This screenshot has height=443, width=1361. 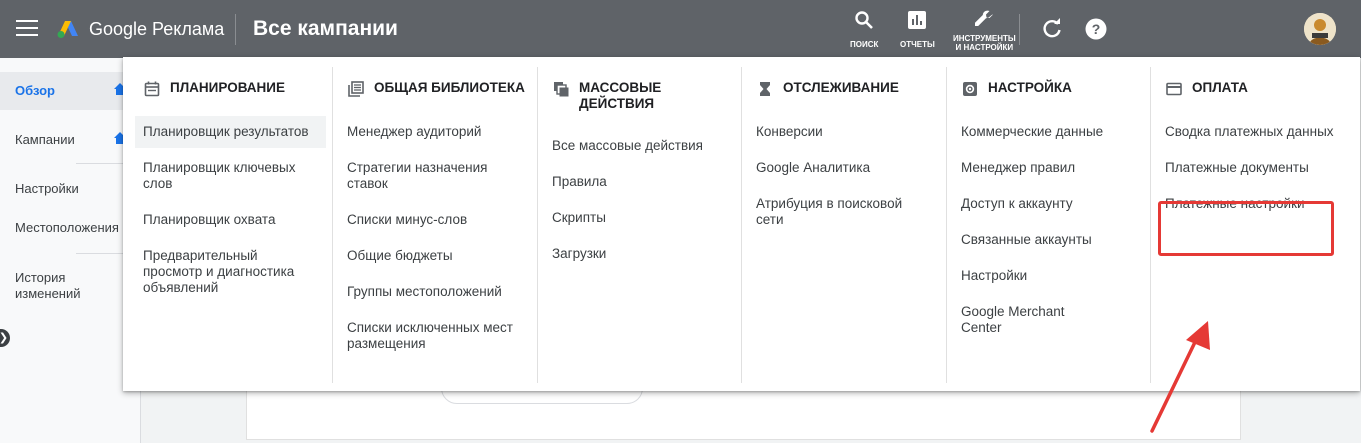 I want to click on column-header: Массовые действия, so click(x=631, y=96).